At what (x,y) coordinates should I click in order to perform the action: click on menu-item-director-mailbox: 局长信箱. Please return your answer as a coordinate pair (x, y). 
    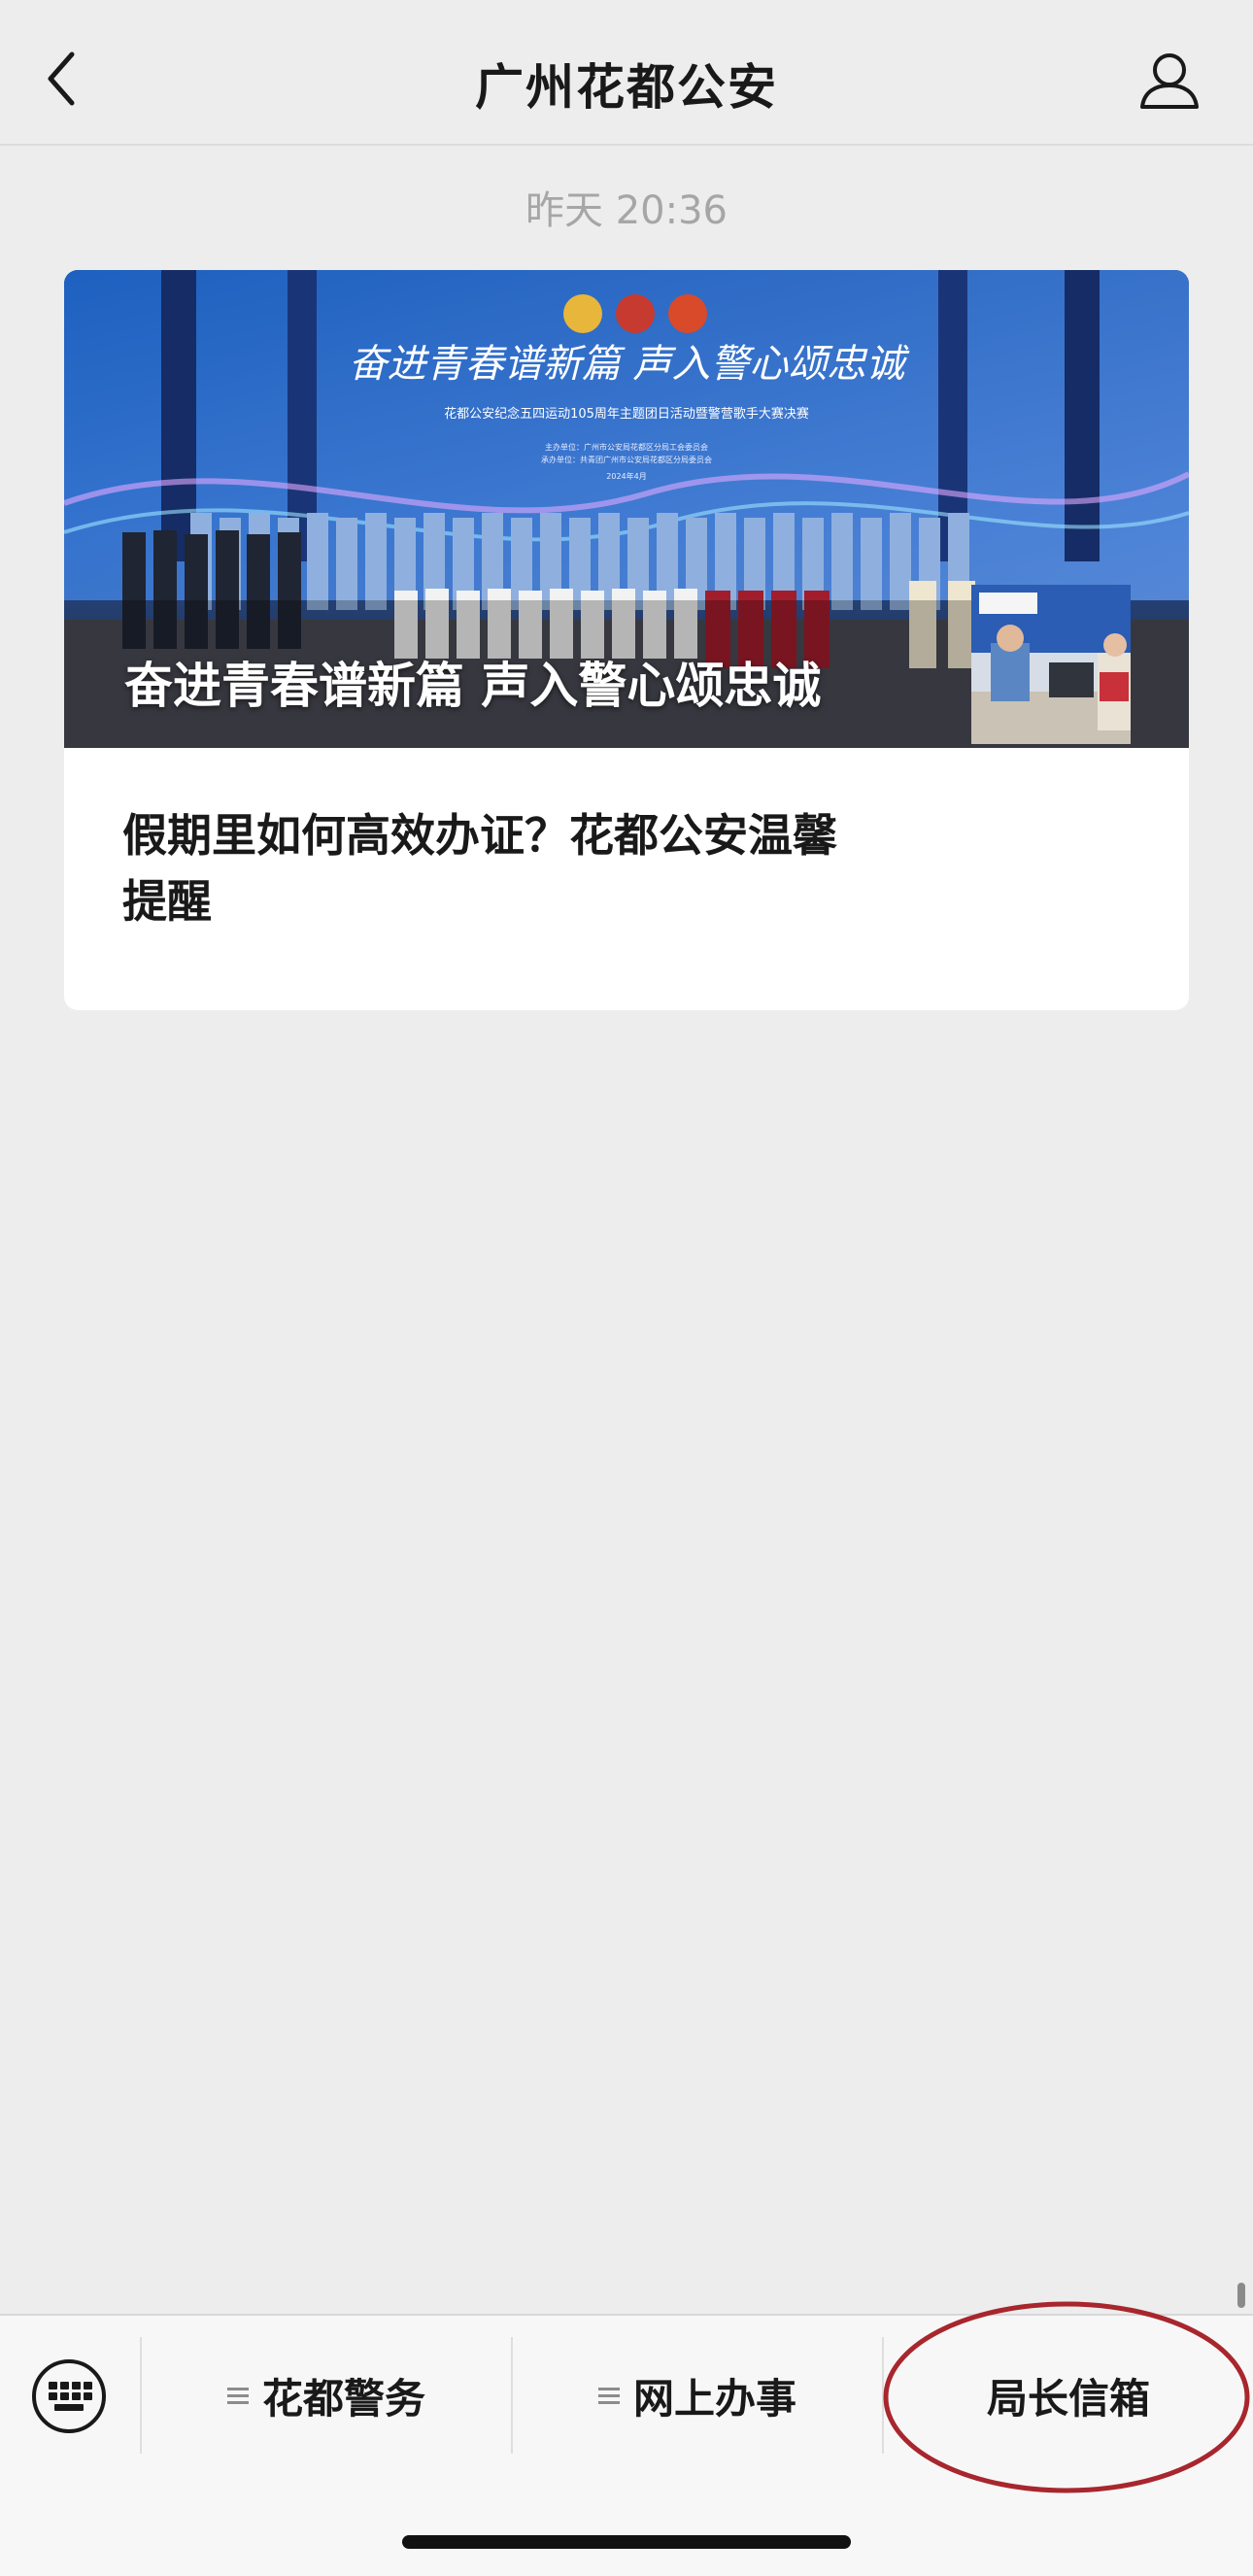
    Looking at the image, I should click on (1068, 2395).